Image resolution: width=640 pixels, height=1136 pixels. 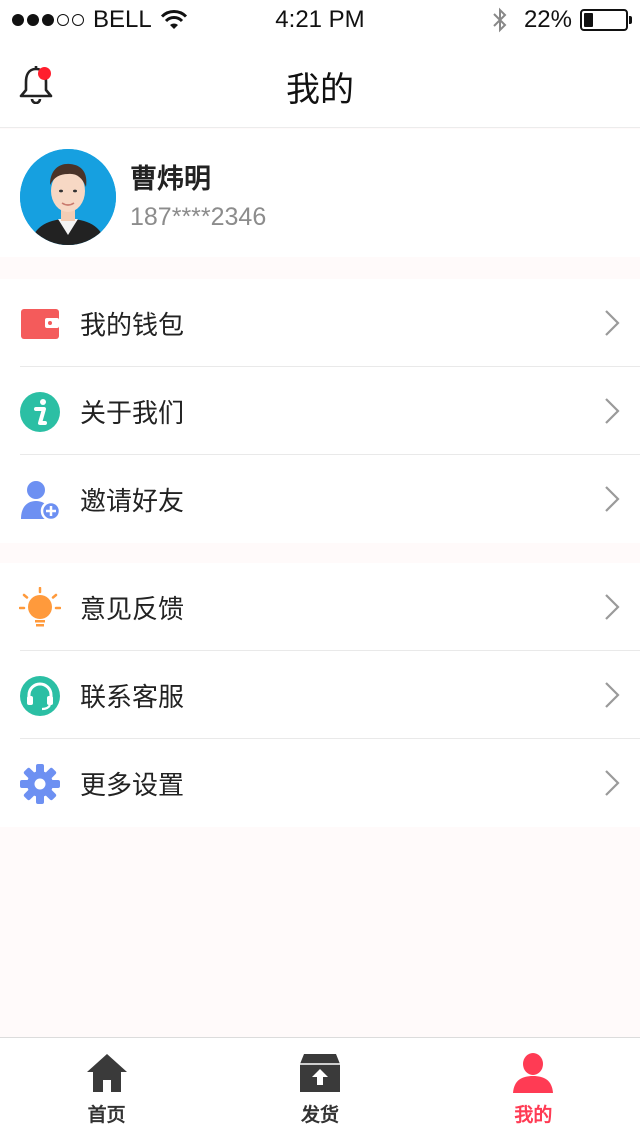 I want to click on menu-item-label: 邀请好友, so click(x=132, y=502).